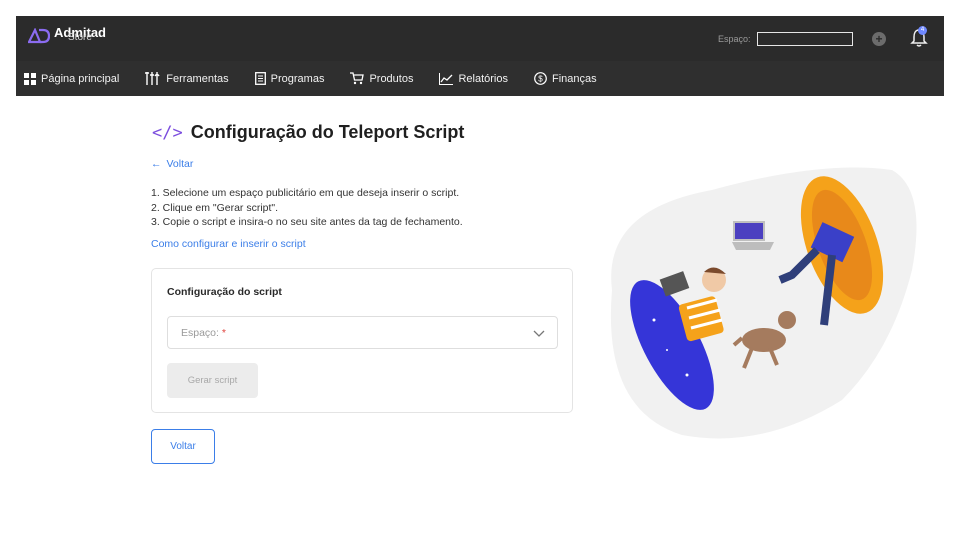 Image resolution: width=960 pixels, height=540 pixels. Describe the element at coordinates (922, 30) in the screenshot. I see `notification-badge: 4` at that location.